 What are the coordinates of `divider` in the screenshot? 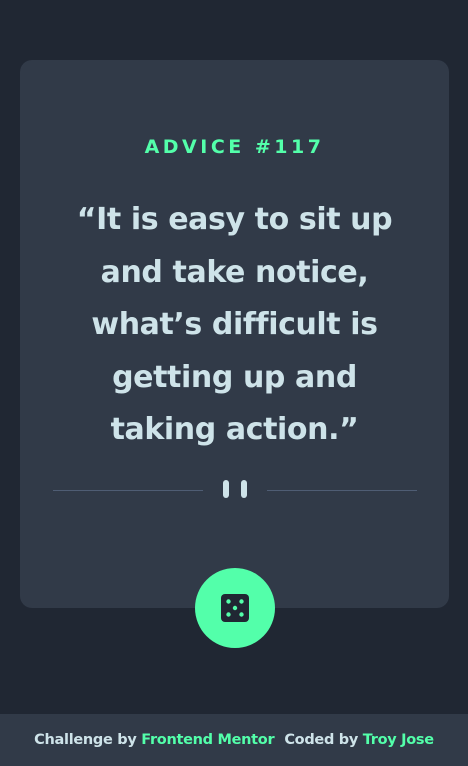 It's located at (235, 490).